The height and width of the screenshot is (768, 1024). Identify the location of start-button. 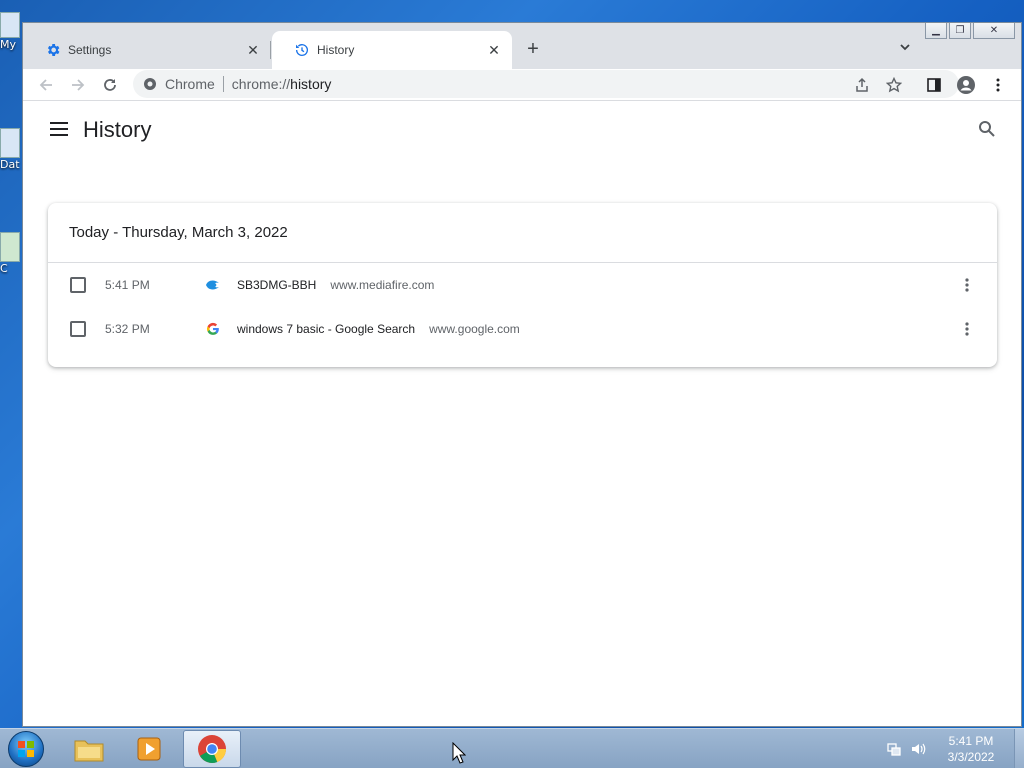
(26, 748).